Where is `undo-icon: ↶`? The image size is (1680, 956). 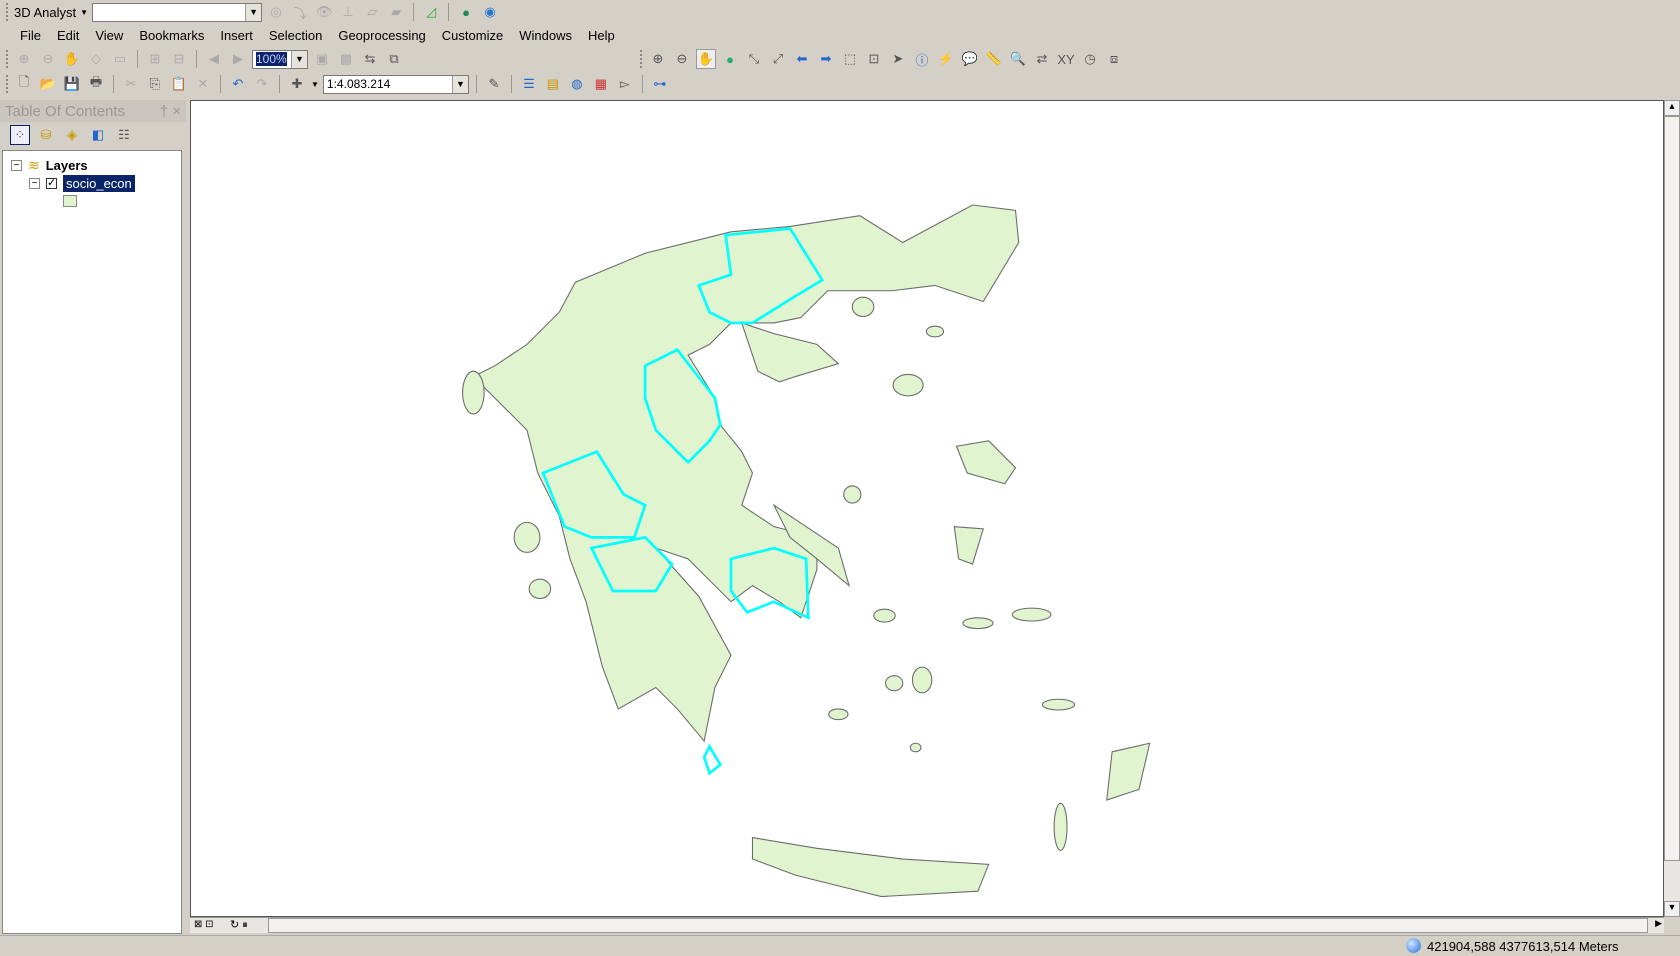 undo-icon: ↶ is located at coordinates (238, 84).